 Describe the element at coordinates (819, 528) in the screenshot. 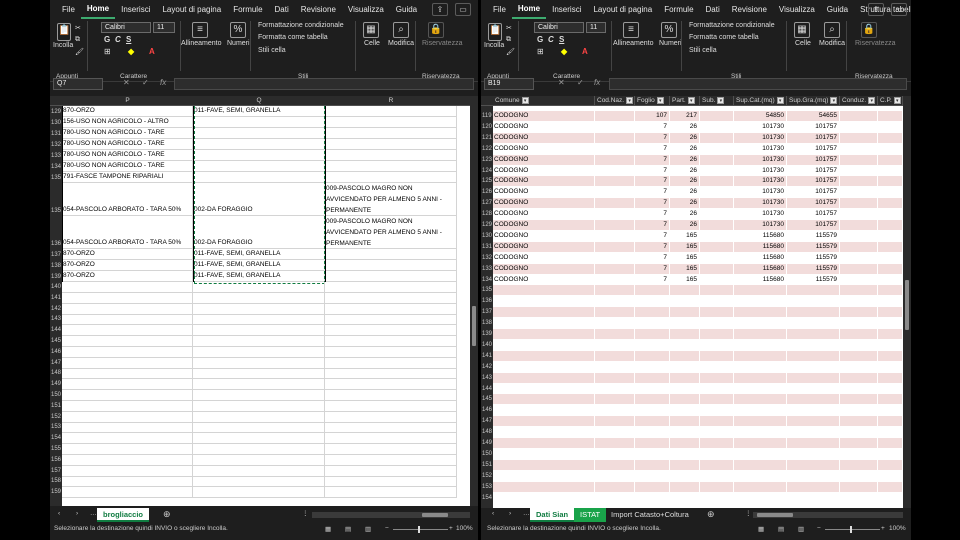

I see `zoom-out-icon: −` at that location.